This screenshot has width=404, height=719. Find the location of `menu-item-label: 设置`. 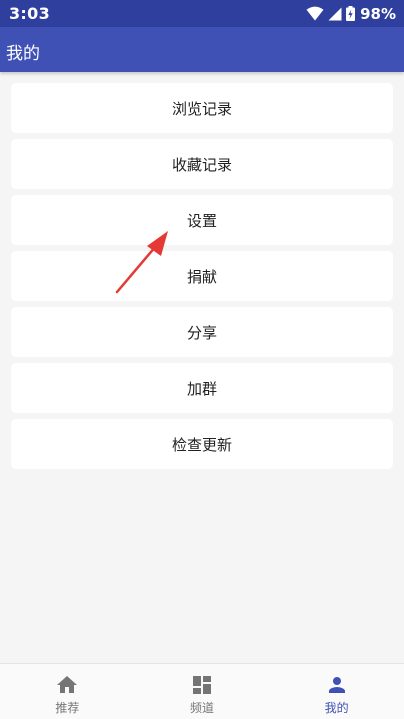

menu-item-label: 设置 is located at coordinates (201, 220).